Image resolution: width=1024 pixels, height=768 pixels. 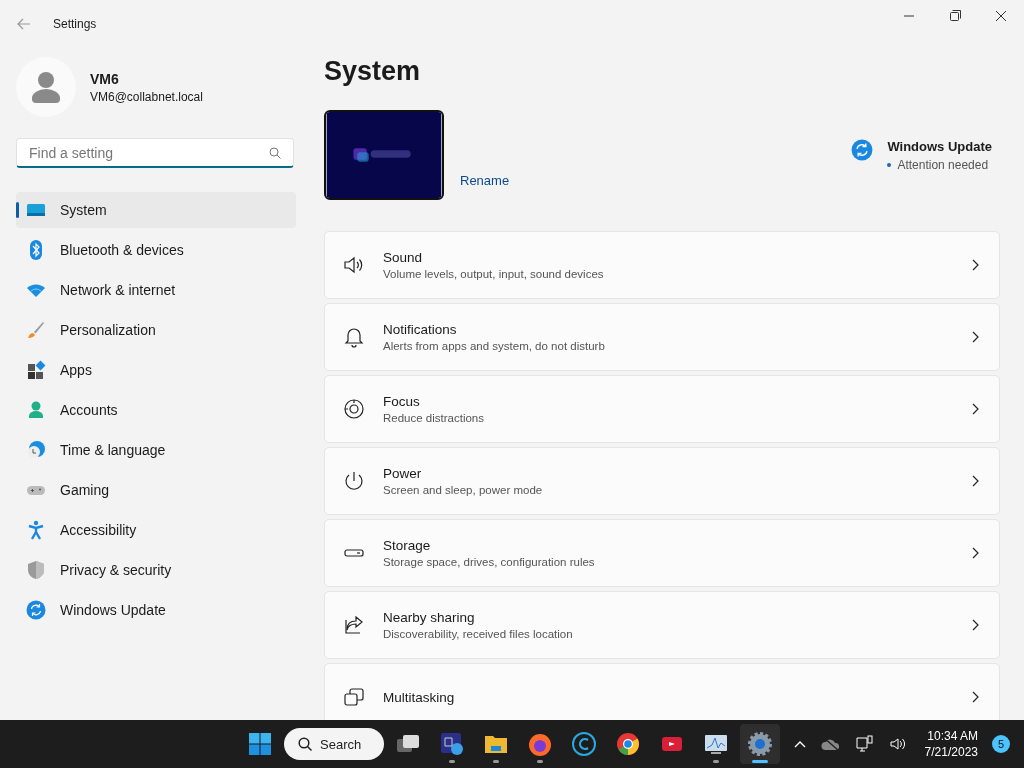 I want to click on nav-item: System, so click(x=156, y=210).